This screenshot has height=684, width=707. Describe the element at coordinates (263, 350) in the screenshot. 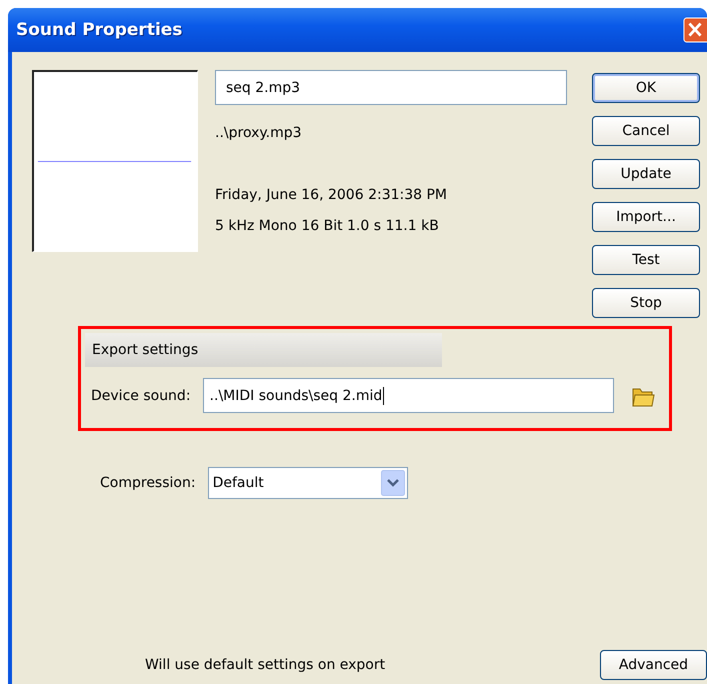

I see `section-header: Export settings` at that location.